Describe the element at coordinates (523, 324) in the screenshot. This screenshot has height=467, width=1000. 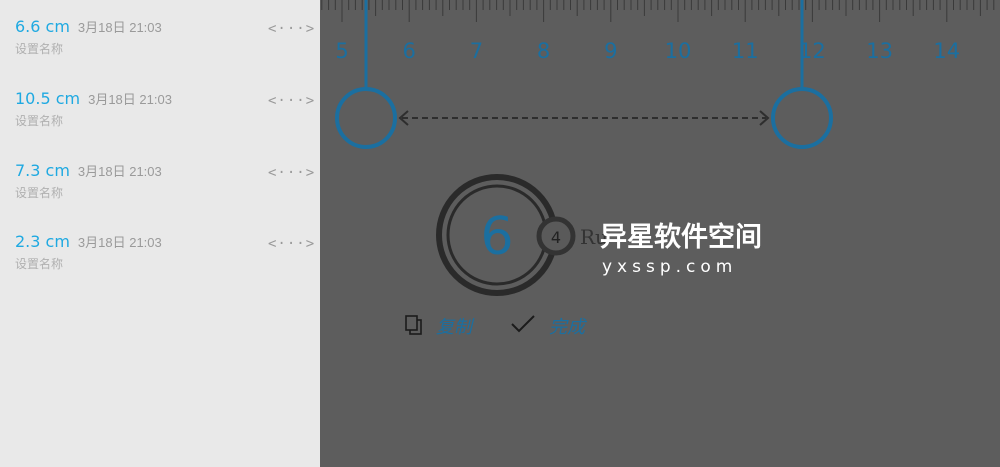
I see `check-icon` at that location.